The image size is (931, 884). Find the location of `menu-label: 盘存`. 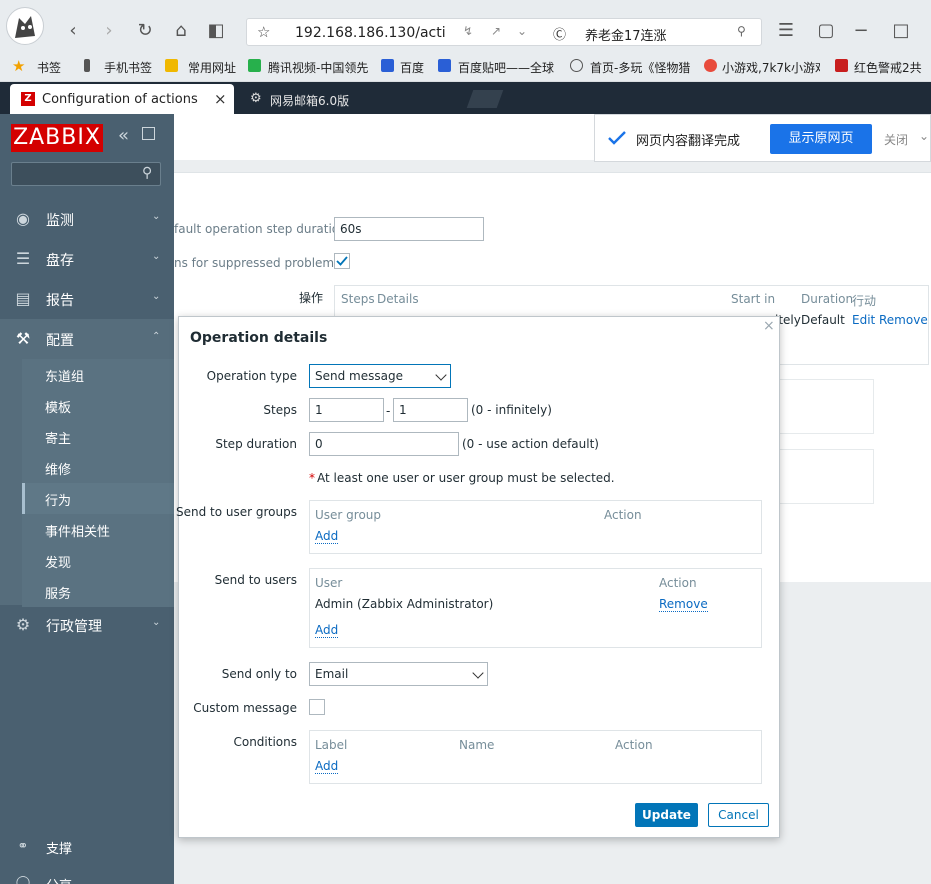

menu-label: 盘存 is located at coordinates (60, 261).